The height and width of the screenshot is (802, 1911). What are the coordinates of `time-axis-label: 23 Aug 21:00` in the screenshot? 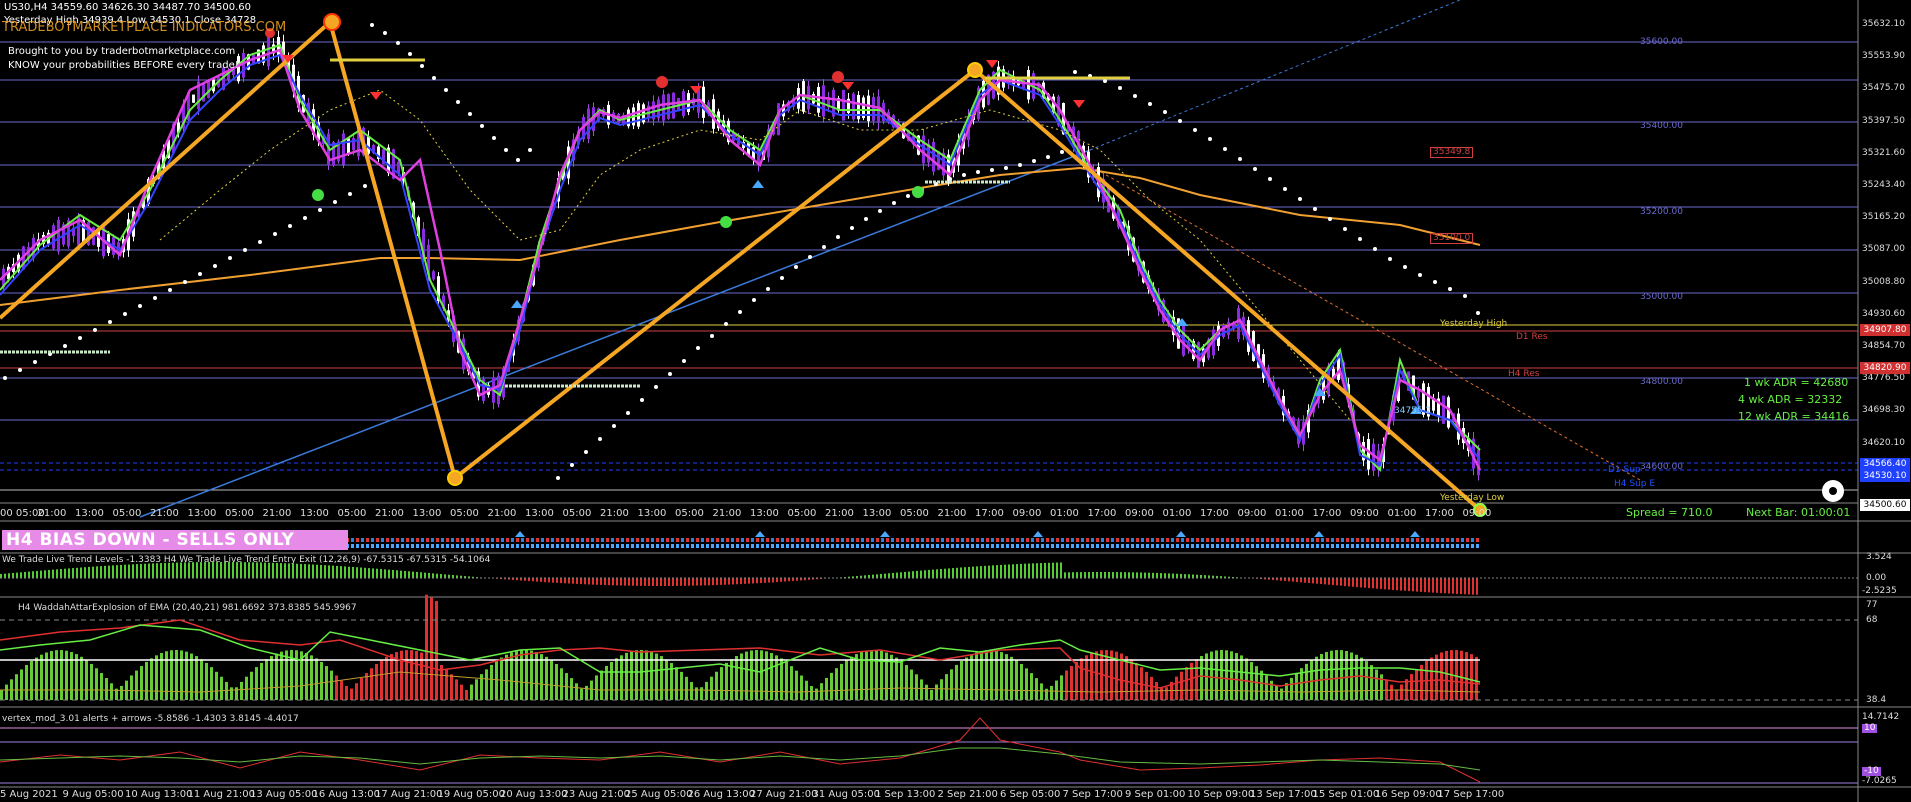 It's located at (596, 794).